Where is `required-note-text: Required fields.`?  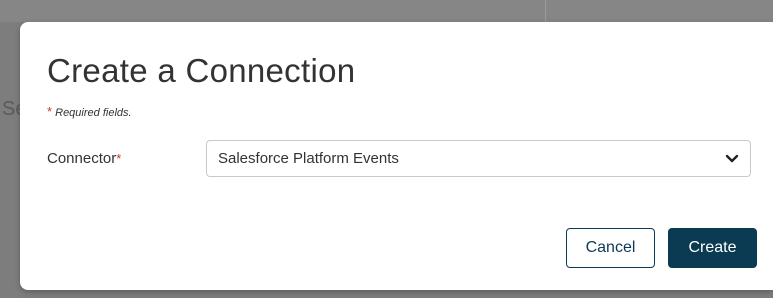
required-note-text: Required fields. is located at coordinates (93, 113).